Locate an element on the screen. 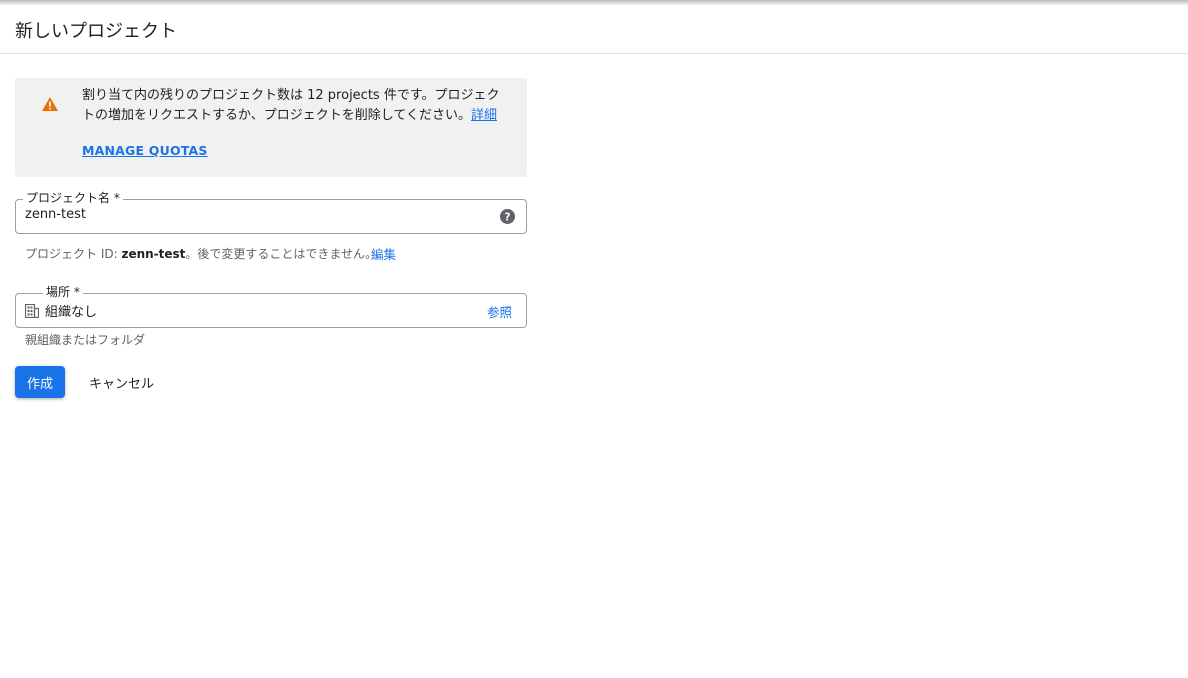  location-field: 場所 * 組織なし 参照 is located at coordinates (271, 305).